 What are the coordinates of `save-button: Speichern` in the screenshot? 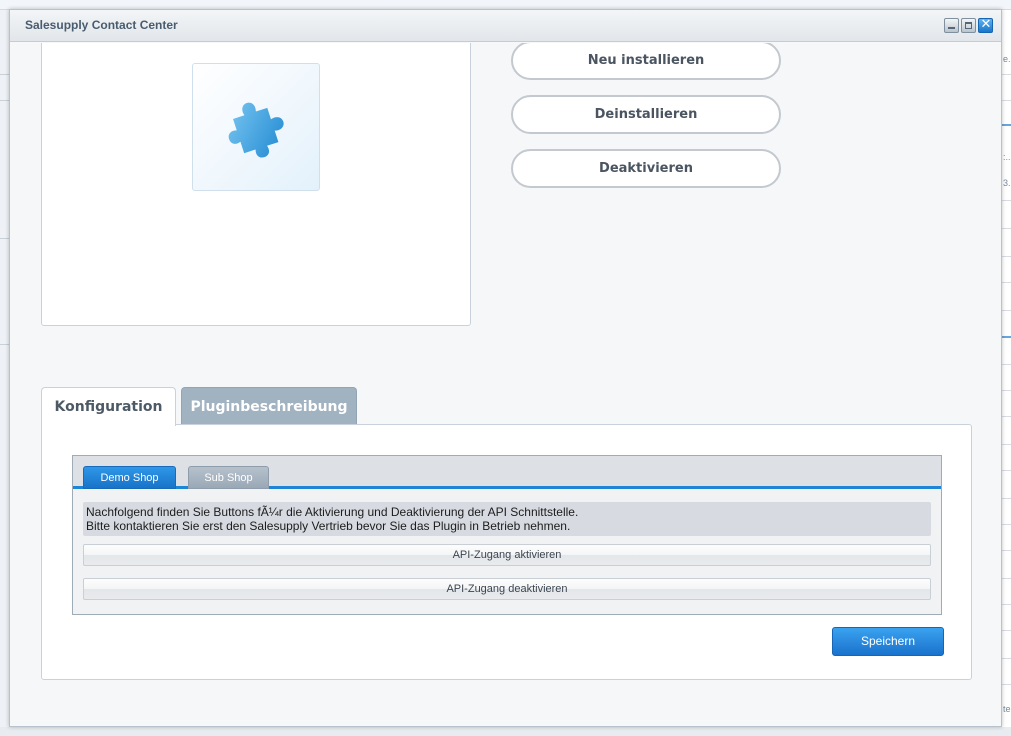 It's located at (888, 641).